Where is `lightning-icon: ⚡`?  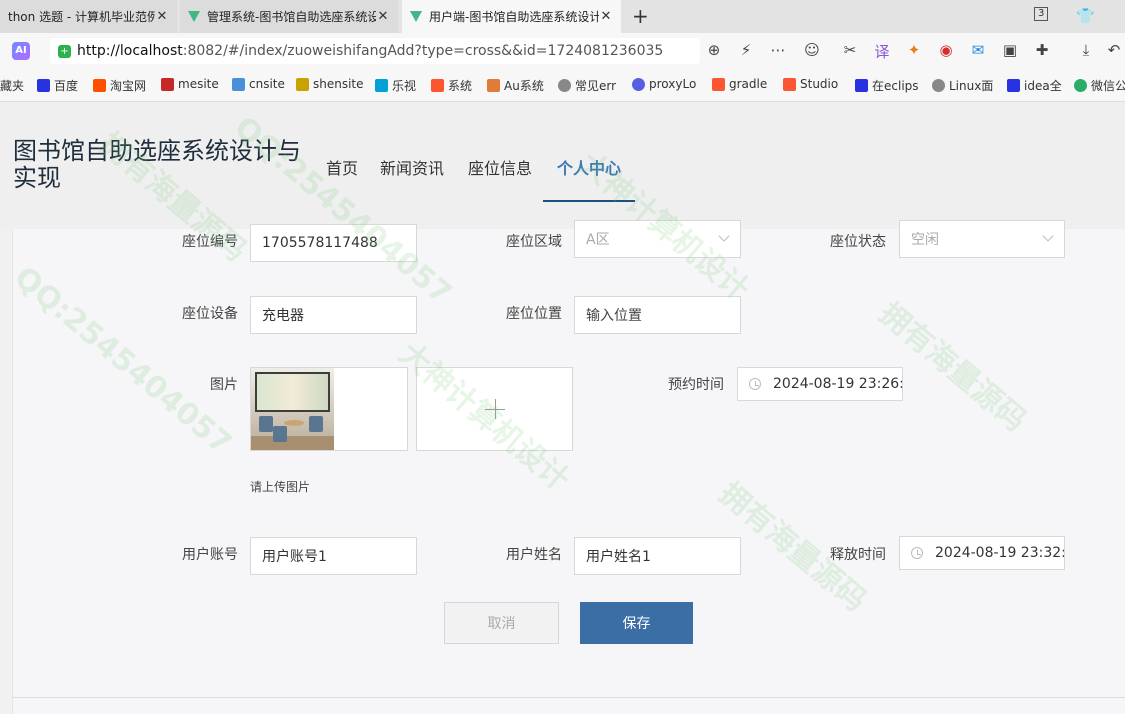 lightning-icon: ⚡ is located at coordinates (746, 50).